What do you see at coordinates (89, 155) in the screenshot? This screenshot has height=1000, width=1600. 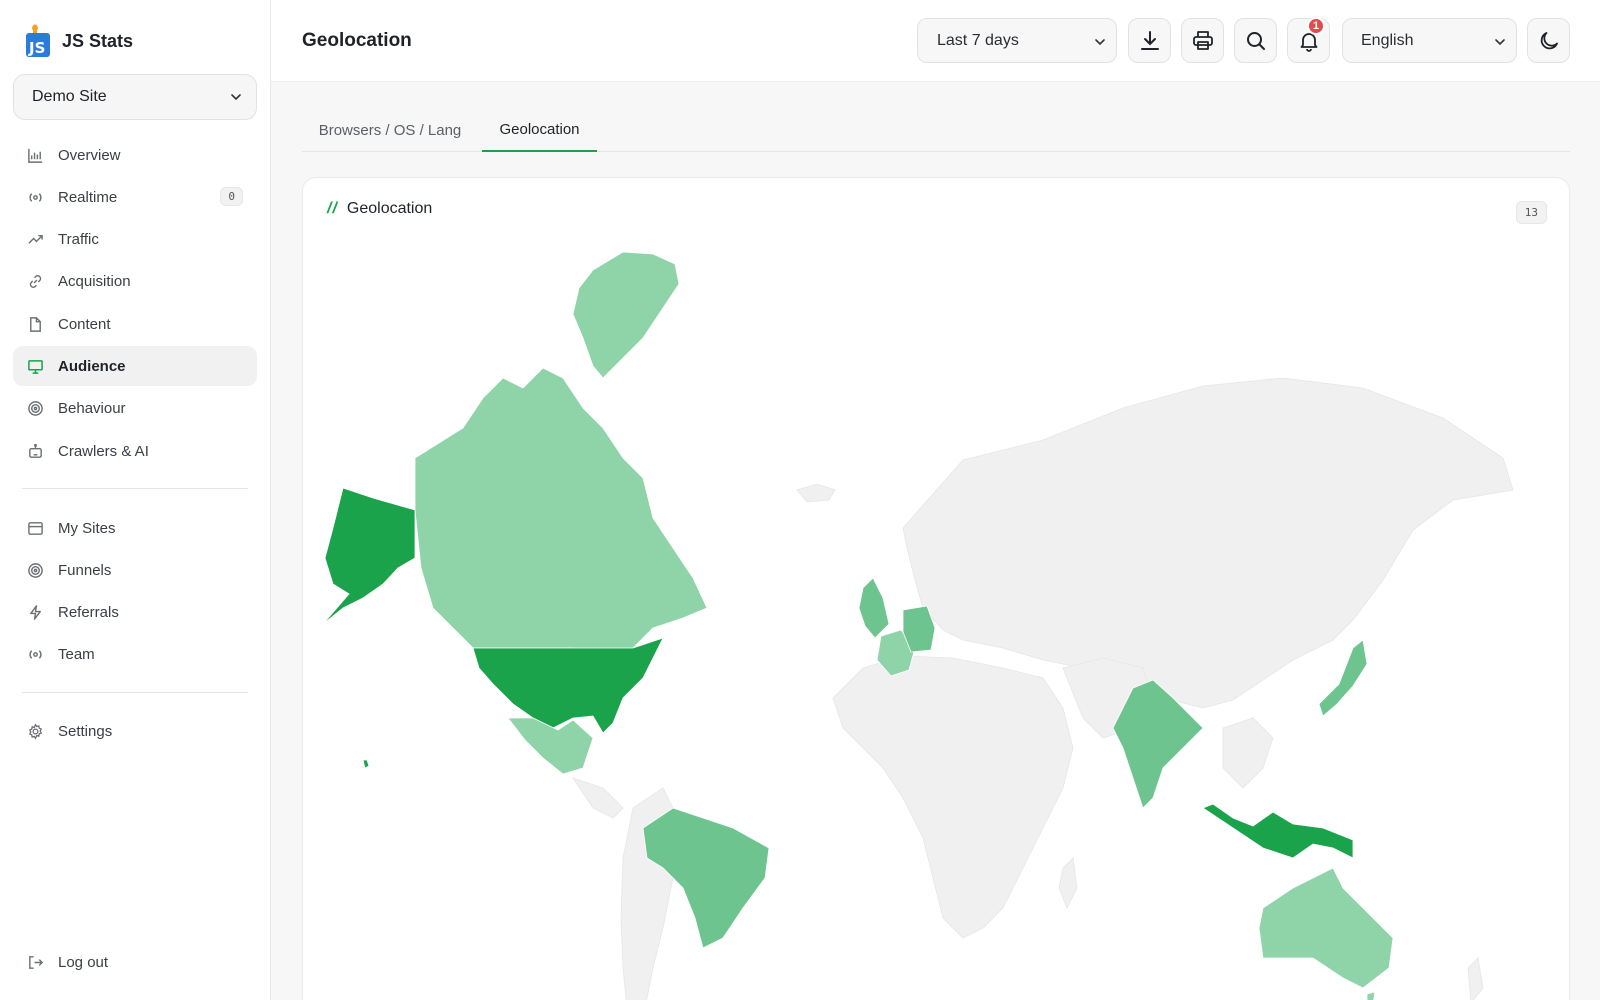 I see `sidebar-item-label: Overview` at bounding box center [89, 155].